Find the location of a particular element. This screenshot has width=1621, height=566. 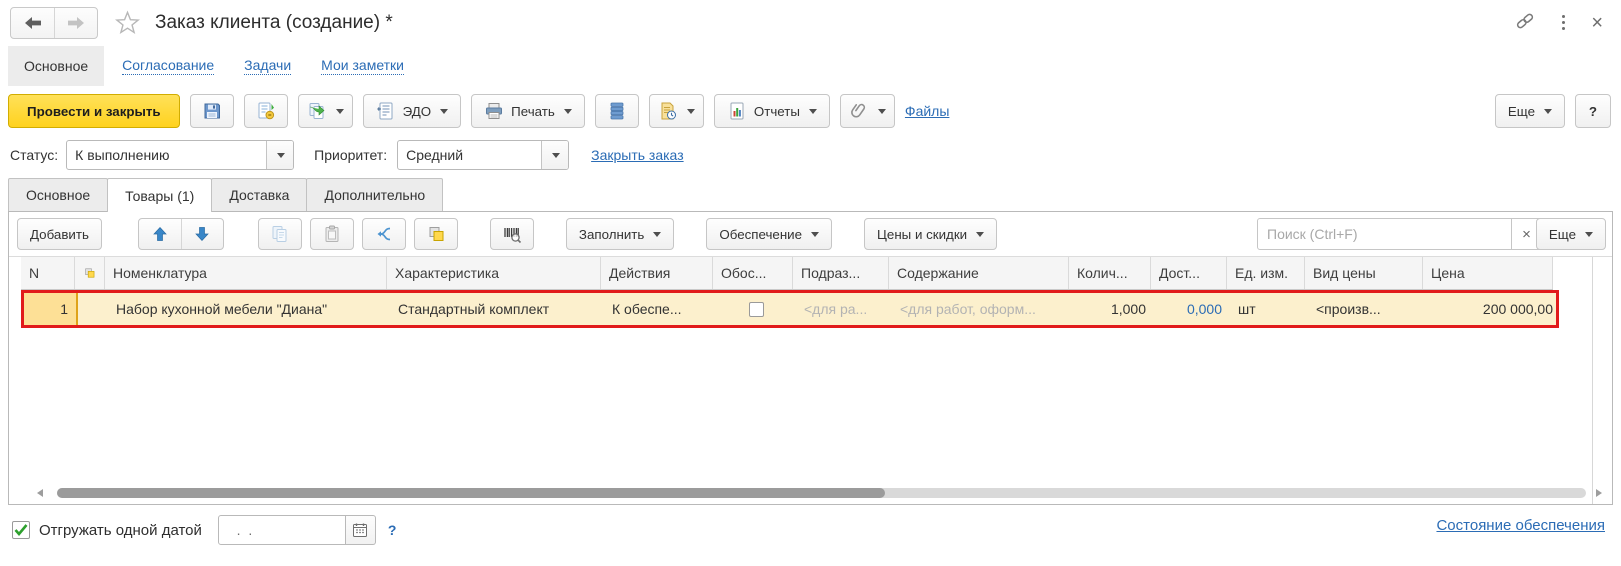

grid-more-button: Еще is located at coordinates (1570, 234).